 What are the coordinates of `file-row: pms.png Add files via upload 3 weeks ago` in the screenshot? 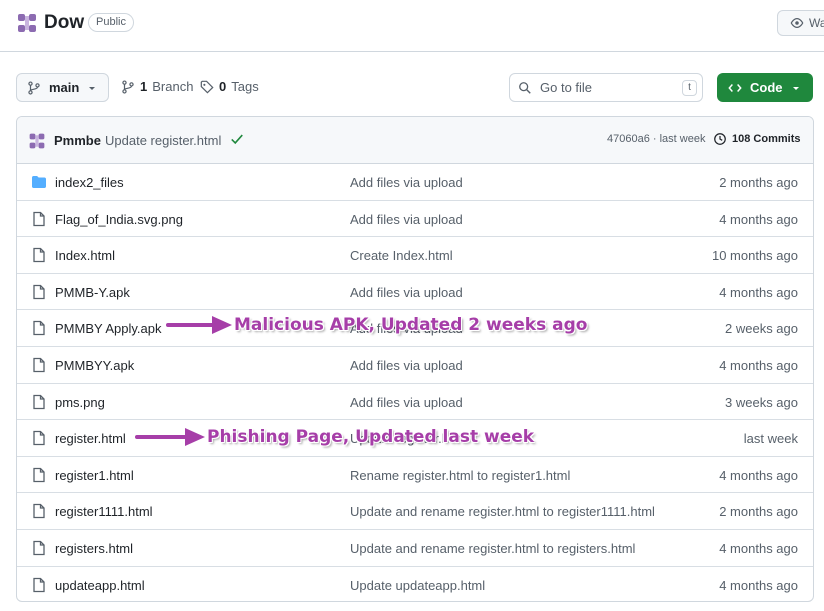 It's located at (415, 402).